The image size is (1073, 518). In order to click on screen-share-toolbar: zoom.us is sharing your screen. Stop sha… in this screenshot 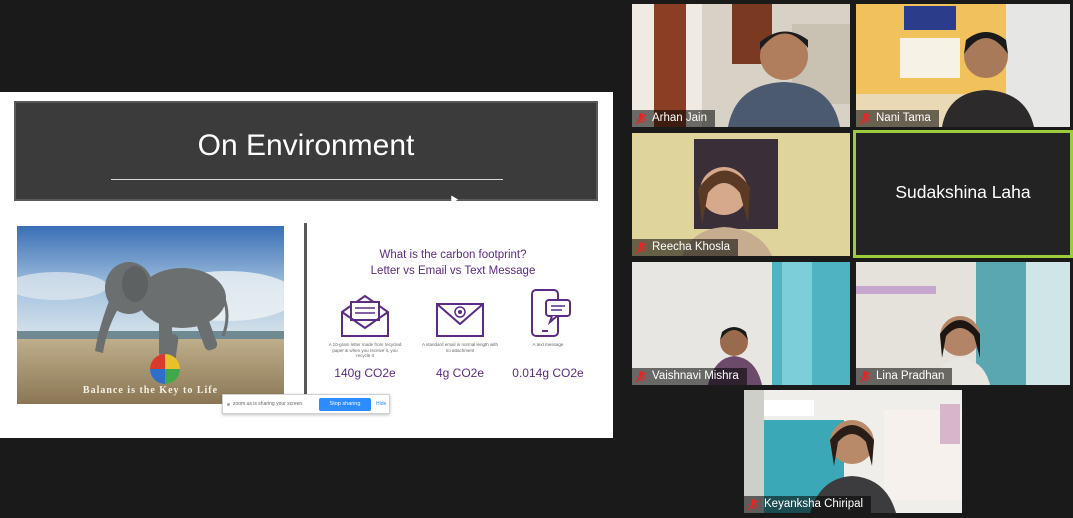, I will do `click(306, 404)`.